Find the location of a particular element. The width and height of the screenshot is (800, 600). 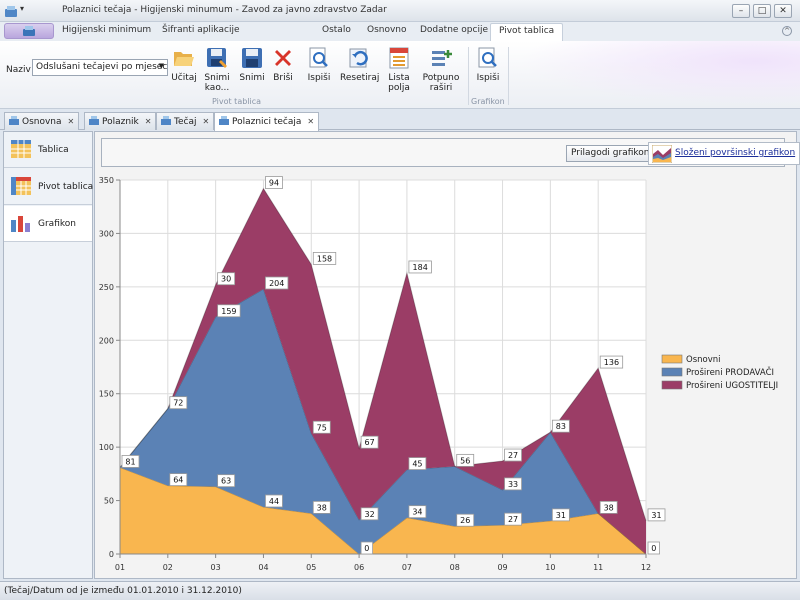

lista-polja-button: Lista polja is located at coordinates (399, 69).